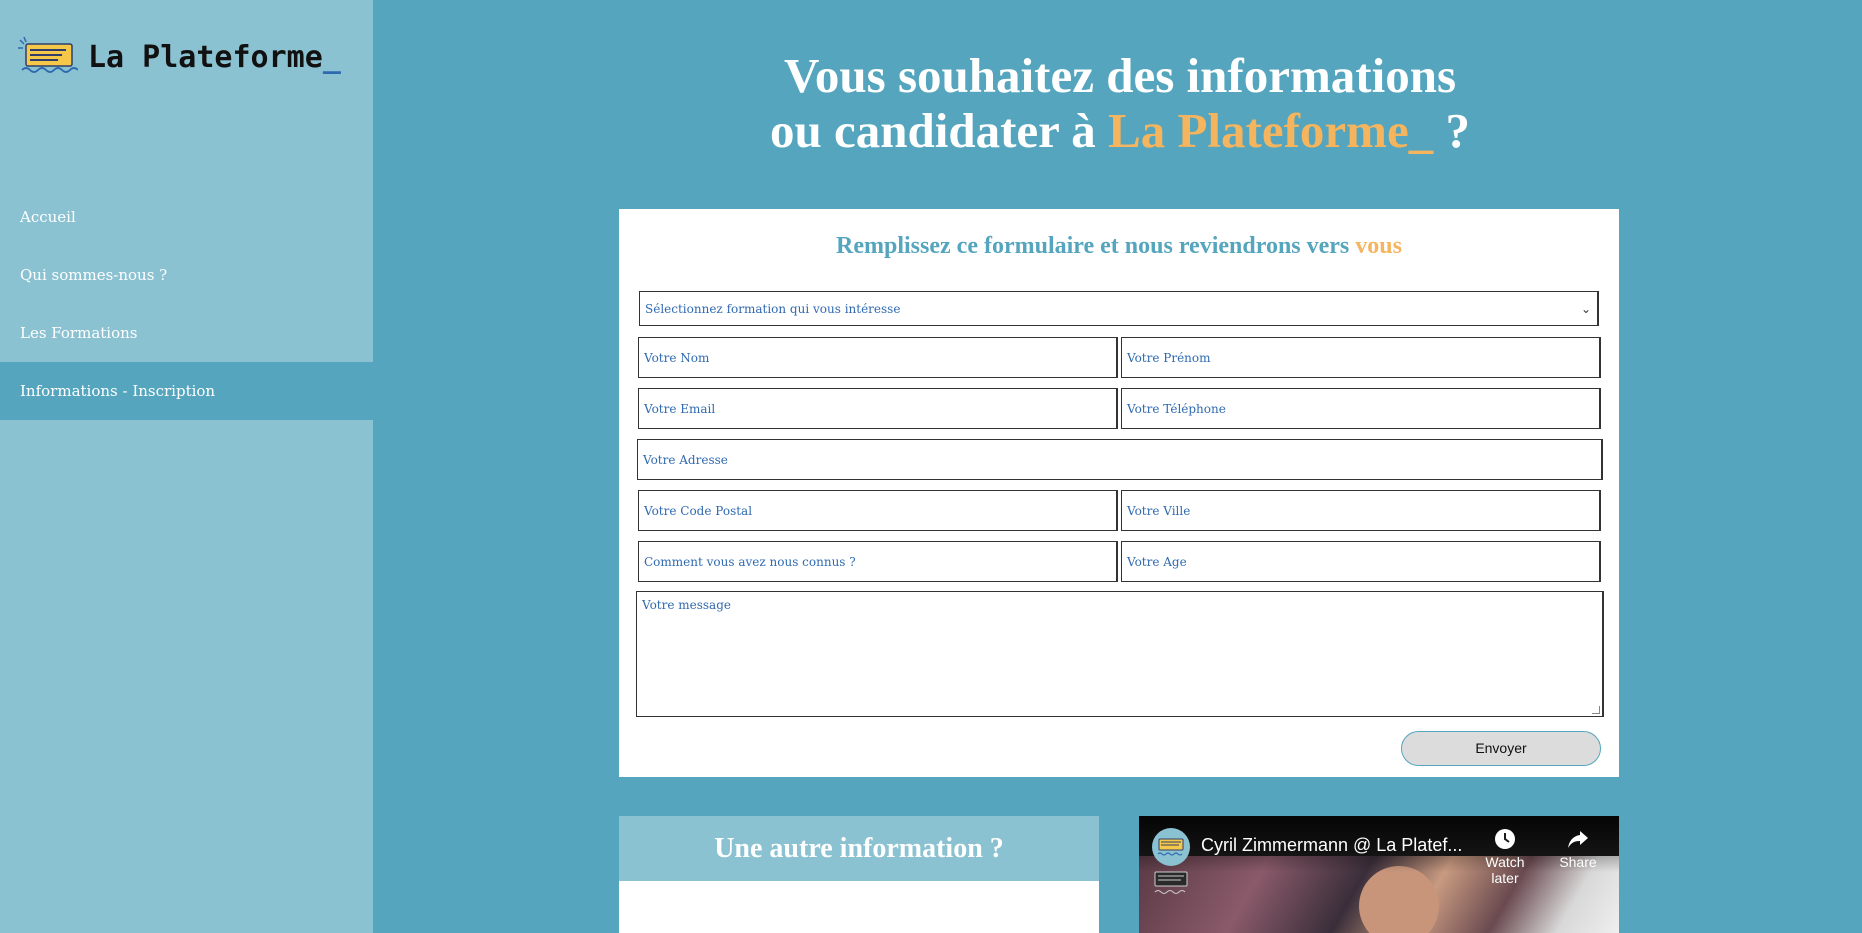 The image size is (1862, 933). I want to click on channel-avatar, so click(1171, 847).